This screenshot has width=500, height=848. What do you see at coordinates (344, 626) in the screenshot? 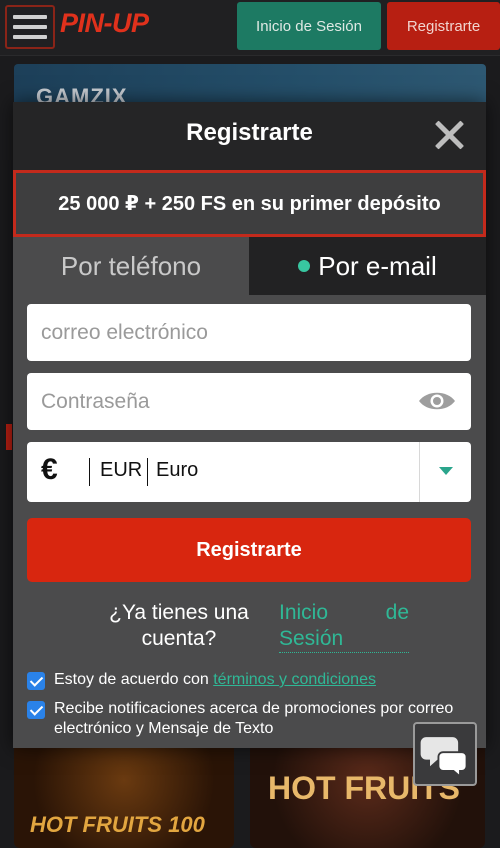
I see `login-link: Inicio de Sesión` at bounding box center [344, 626].